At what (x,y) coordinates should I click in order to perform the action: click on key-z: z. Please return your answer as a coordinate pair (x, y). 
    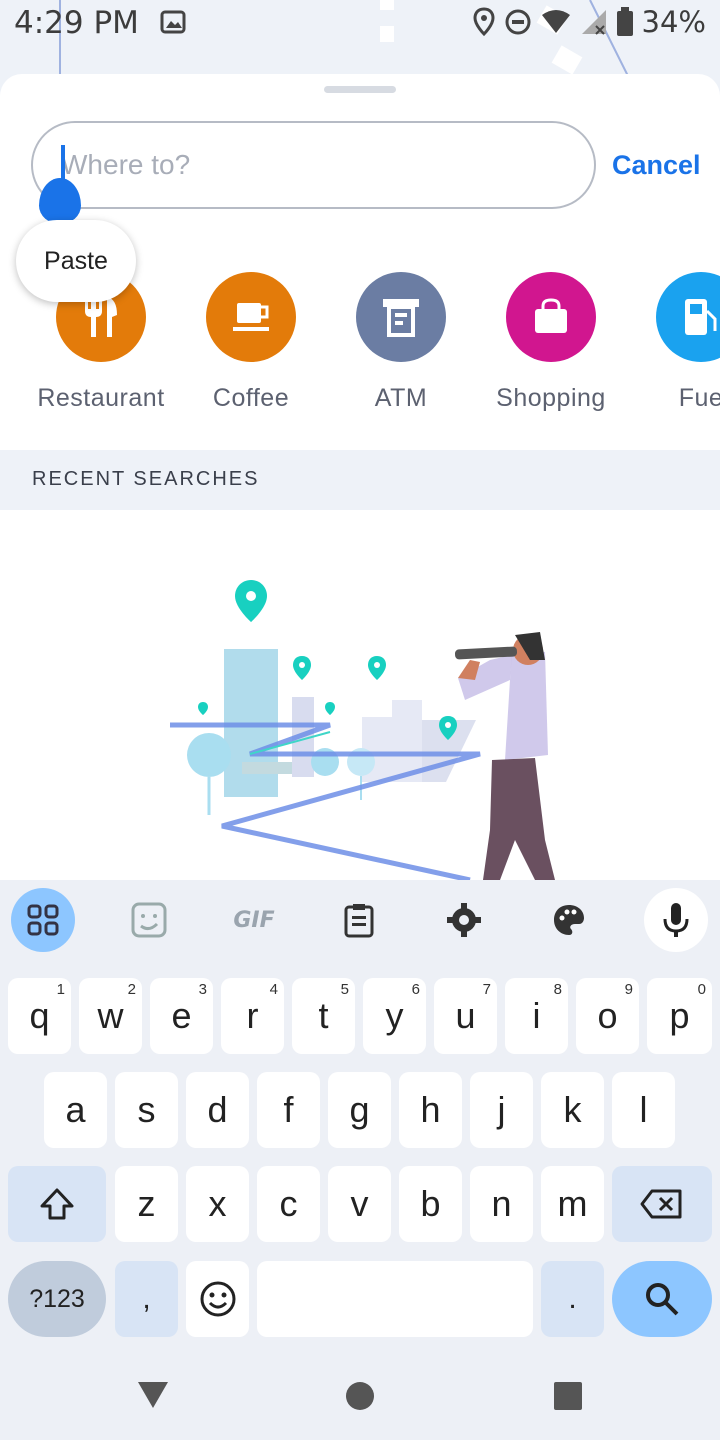
    Looking at the image, I should click on (146, 1204).